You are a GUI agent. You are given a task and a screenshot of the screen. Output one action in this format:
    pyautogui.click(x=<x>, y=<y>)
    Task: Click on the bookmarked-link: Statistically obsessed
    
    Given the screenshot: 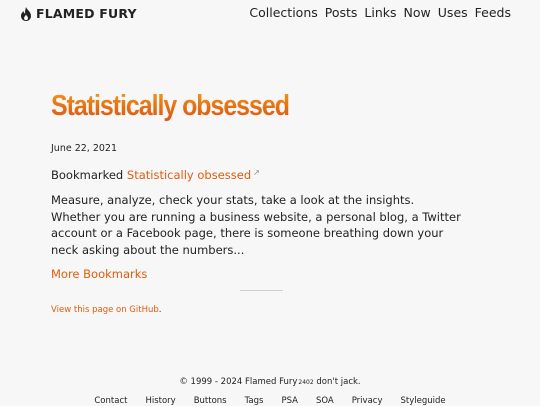 What is the action you would take?
    pyautogui.click(x=189, y=175)
    